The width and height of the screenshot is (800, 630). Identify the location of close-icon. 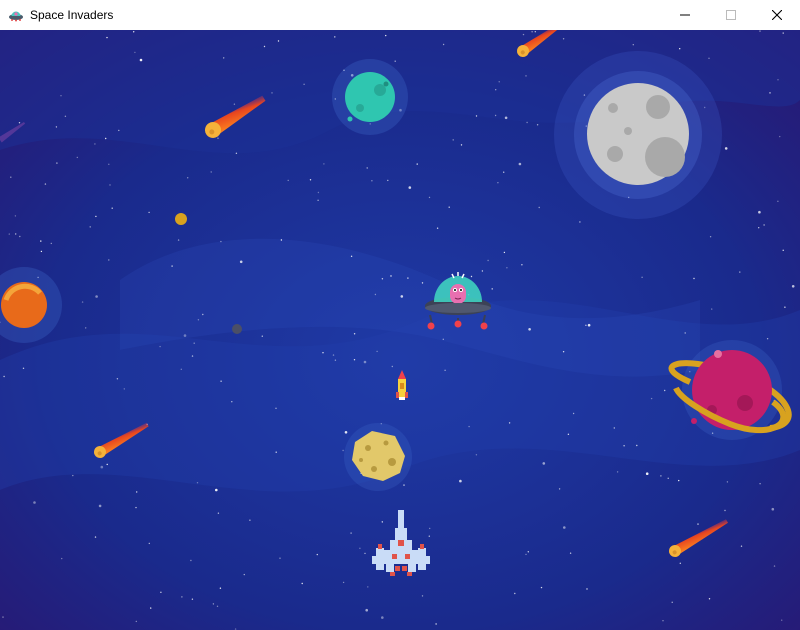
(777, 15).